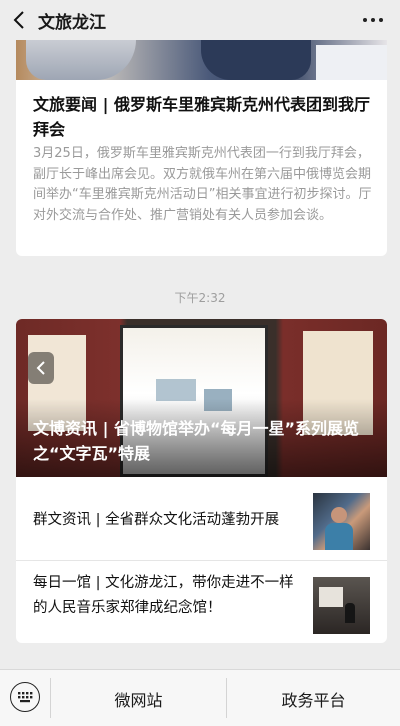 Image resolution: width=400 pixels, height=726 pixels. What do you see at coordinates (25, 697) in the screenshot?
I see `keyboard-icon` at bounding box center [25, 697].